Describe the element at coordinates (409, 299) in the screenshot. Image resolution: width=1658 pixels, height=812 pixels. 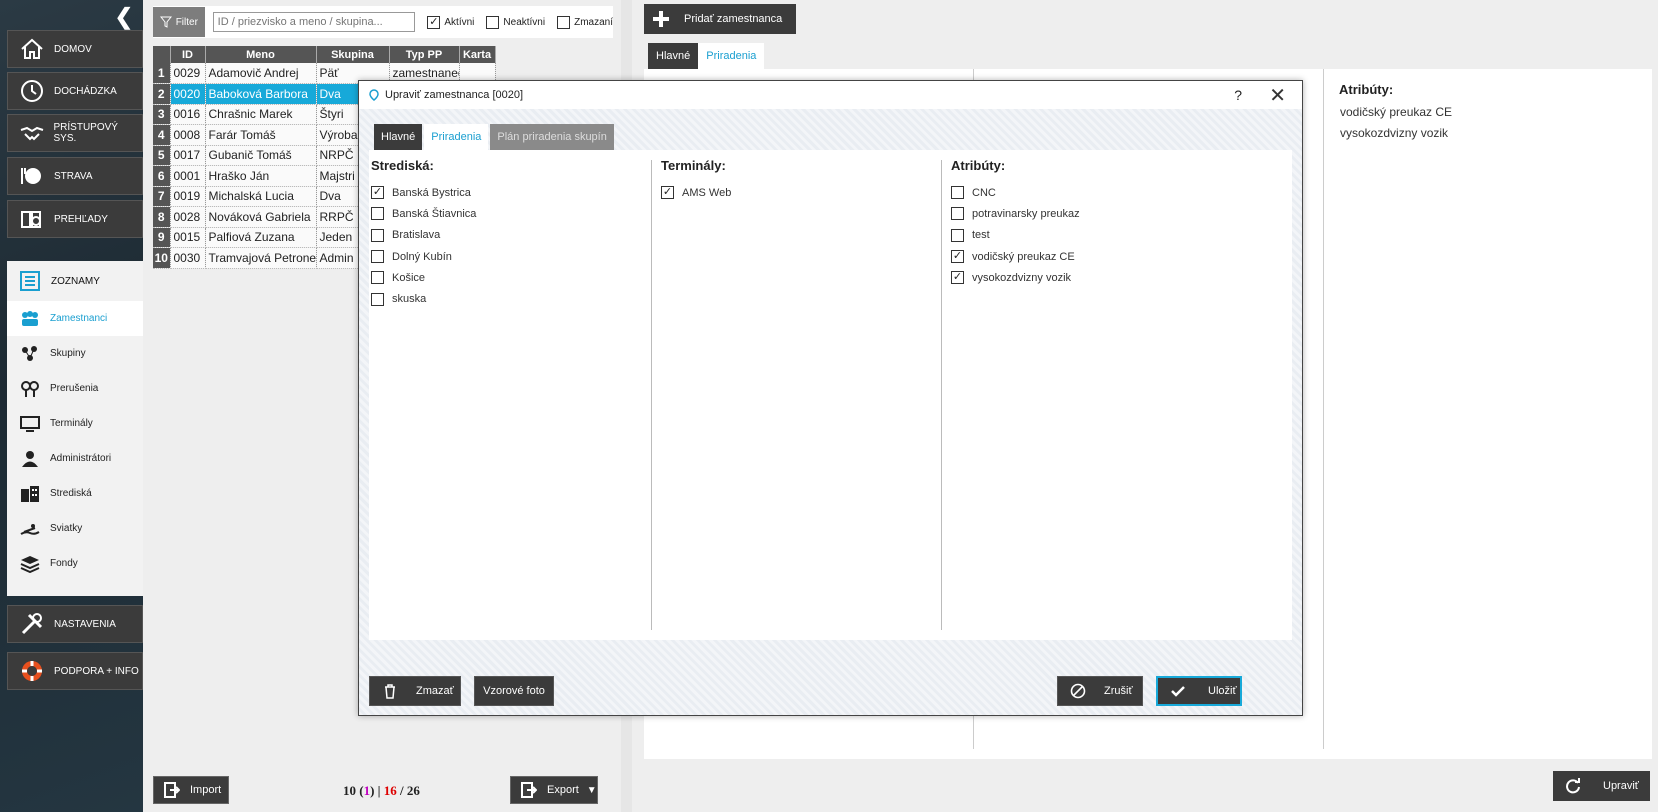
I see `strediska-item-label: skuska` at that location.